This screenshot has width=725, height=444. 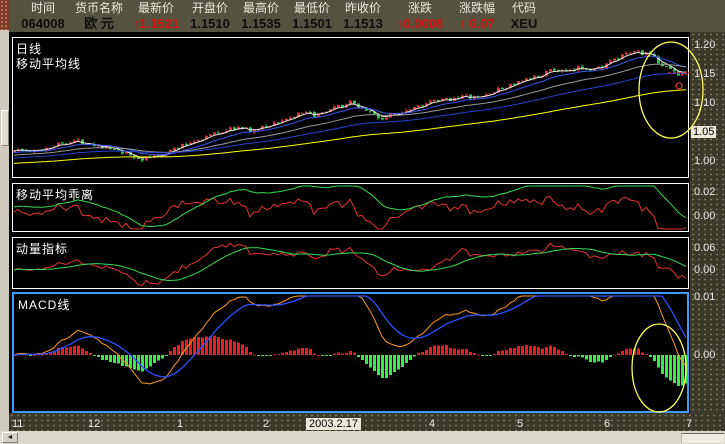 What do you see at coordinates (520, 424) in the screenshot?
I see `x-axis-label: 5` at bounding box center [520, 424].